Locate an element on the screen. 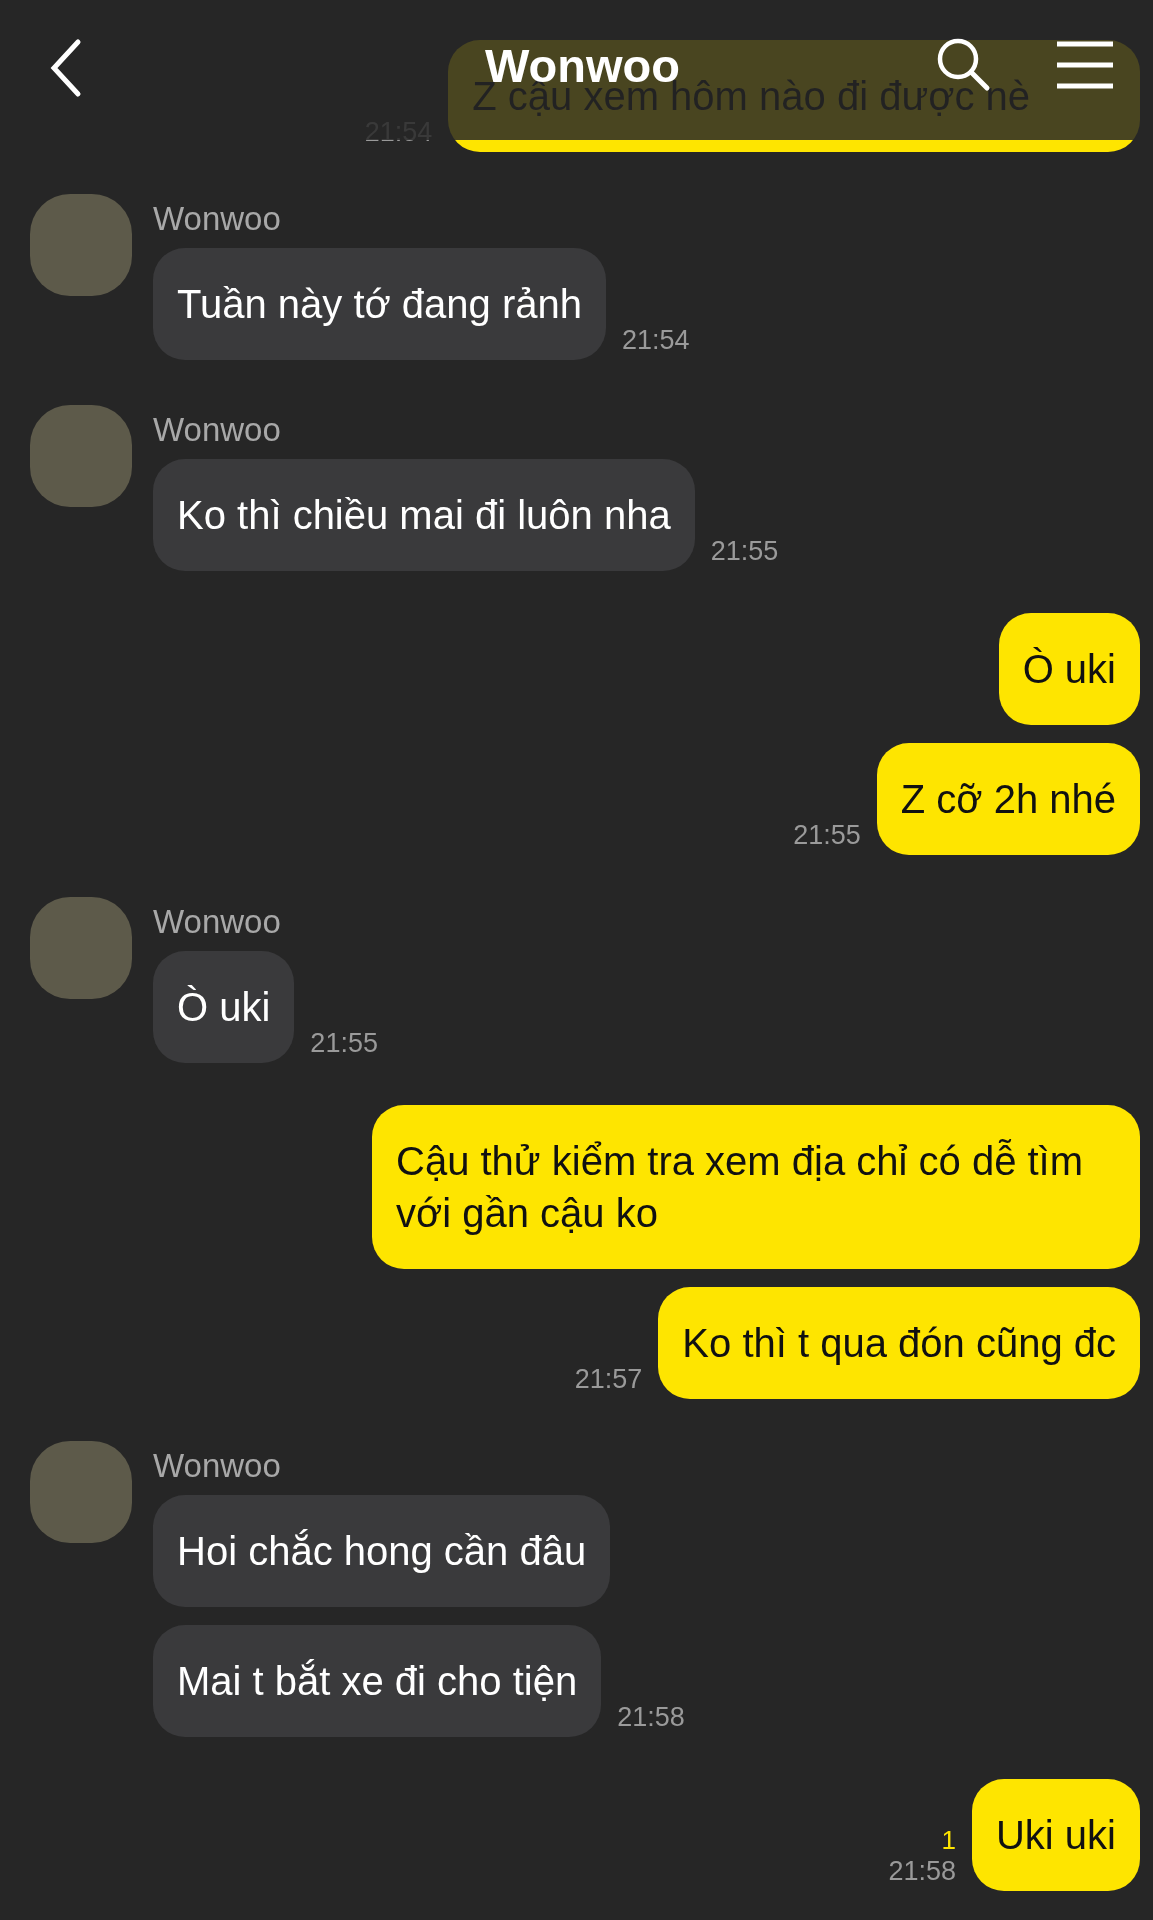 This screenshot has height=1920, width=1153. message-bubble: Cậu thử kiểm tra xem địa chỉ có dễ tìm với gần cậu ko is located at coordinates (756, 1187).